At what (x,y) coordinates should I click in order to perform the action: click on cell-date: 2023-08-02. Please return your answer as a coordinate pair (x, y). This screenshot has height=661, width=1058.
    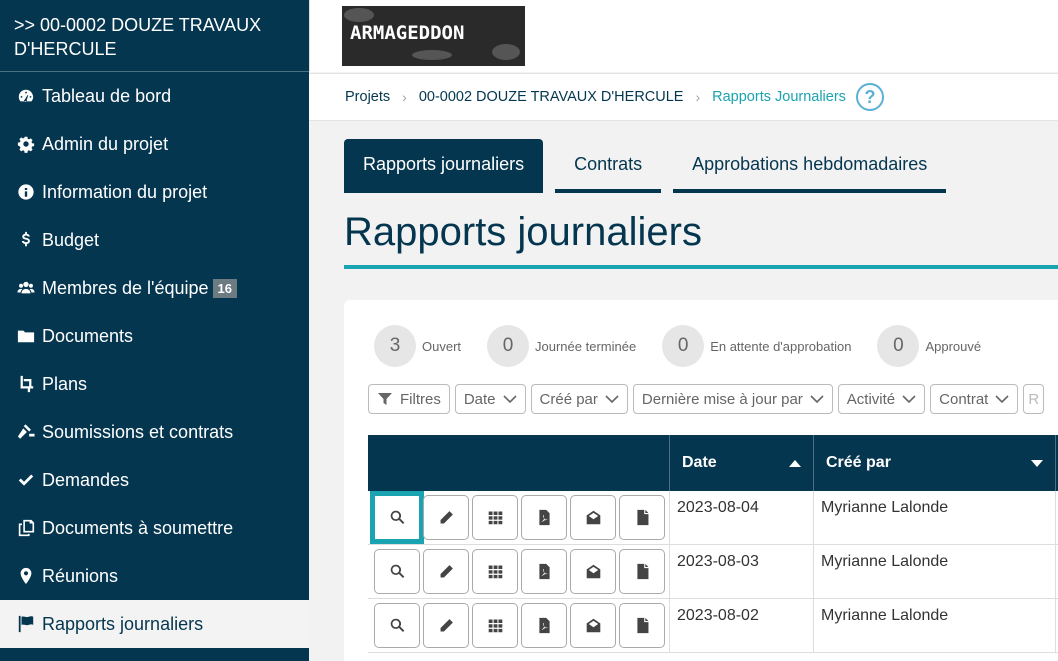
    Looking at the image, I should click on (742, 625).